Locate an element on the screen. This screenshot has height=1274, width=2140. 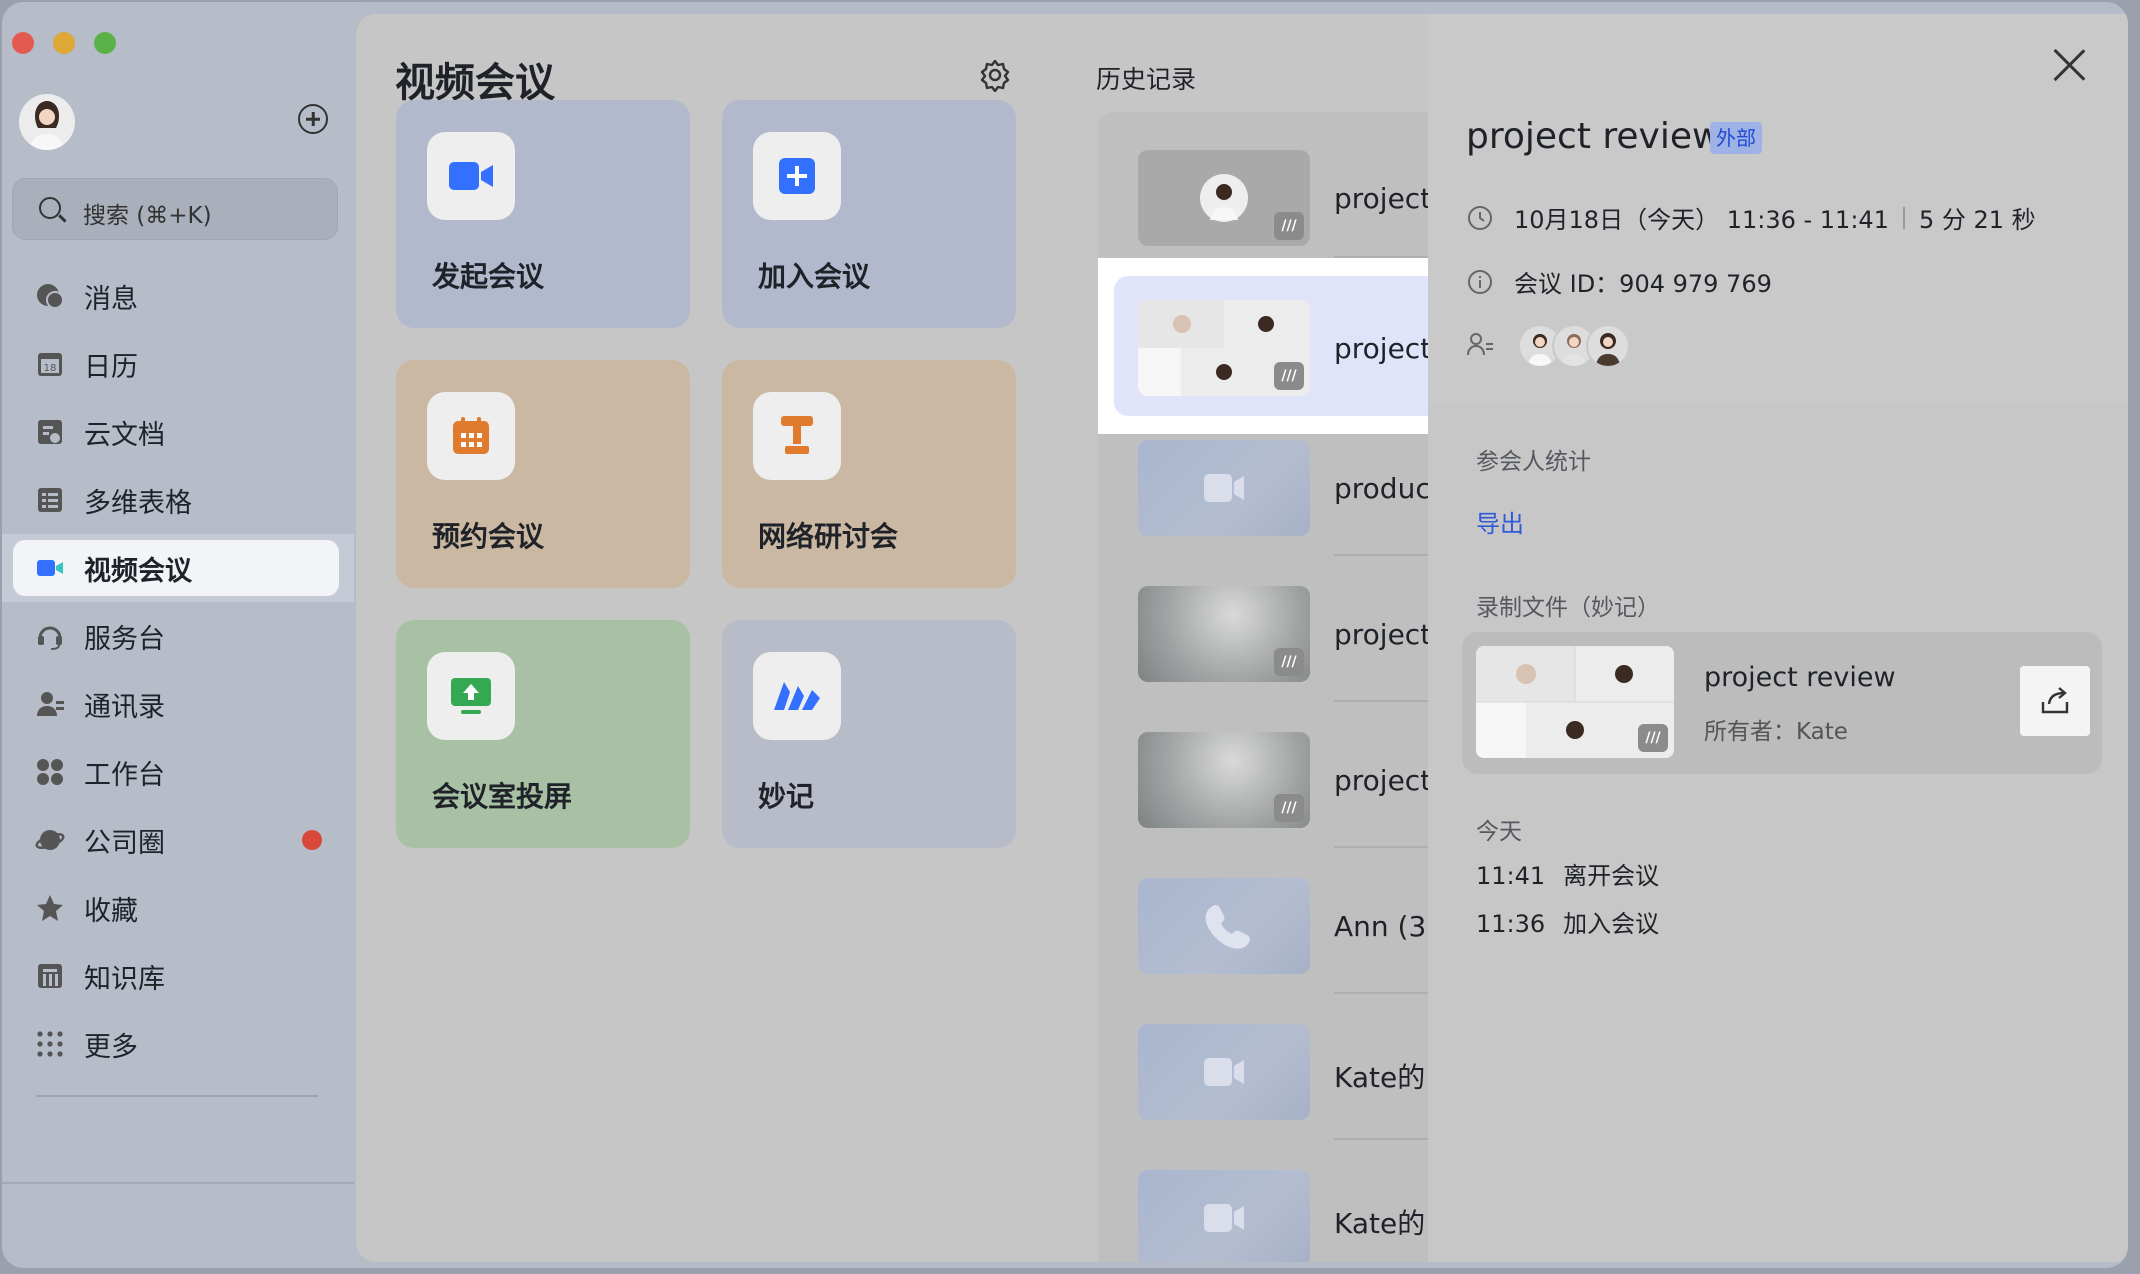
history-item-title: produc is located at coordinates (1381, 488).